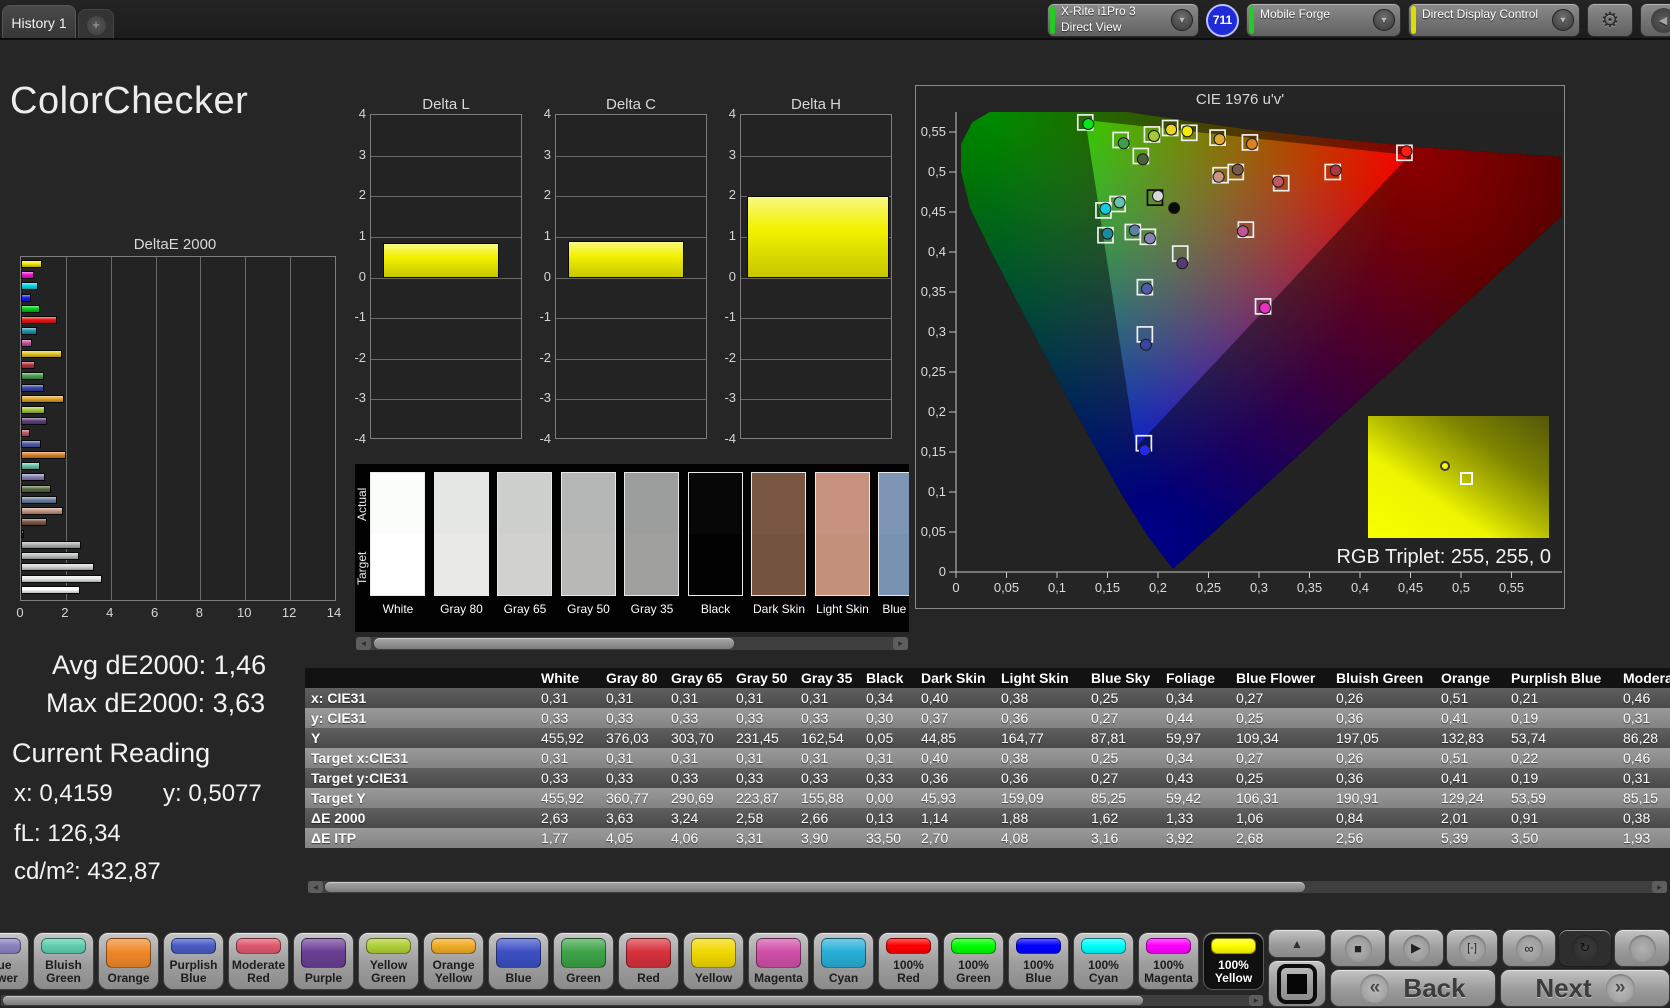  Describe the element at coordinates (1494, 20) in the screenshot. I see `workflow-dropdown: Direct Display Control ▼` at that location.